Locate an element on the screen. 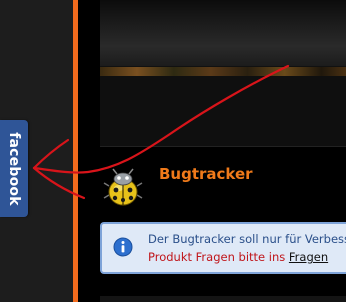 The image size is (346, 302). notice-text-line1: Der Bugtracker soll nur für Verbess is located at coordinates (247, 239).